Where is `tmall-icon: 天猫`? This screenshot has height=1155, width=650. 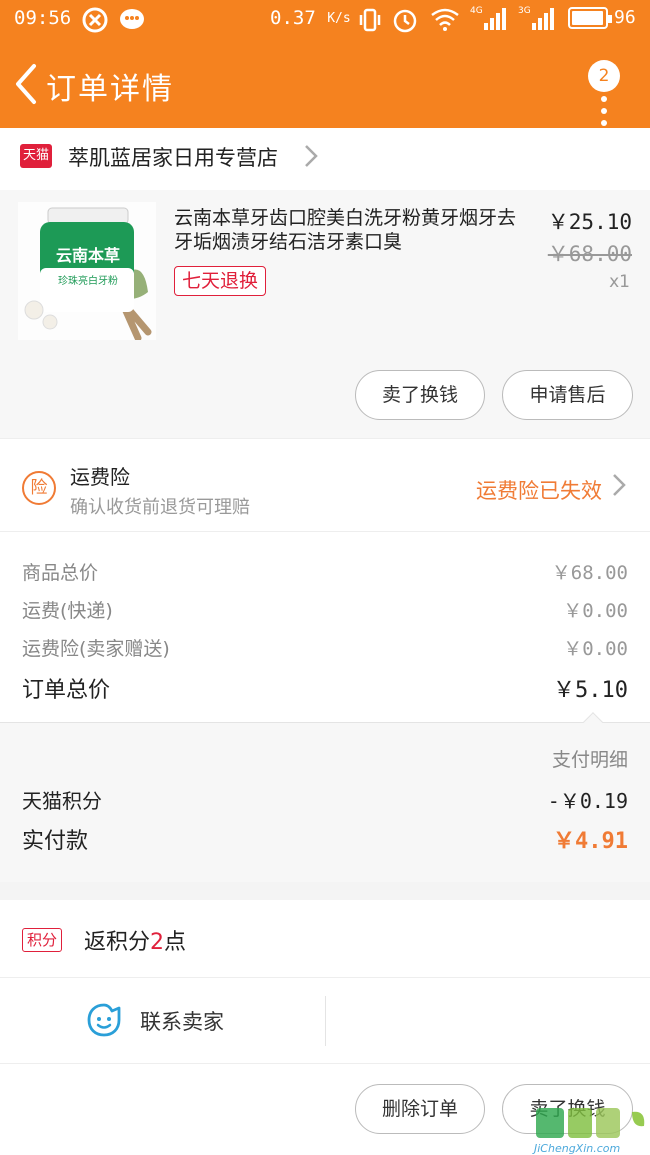 tmall-icon: 天猫 is located at coordinates (36, 156).